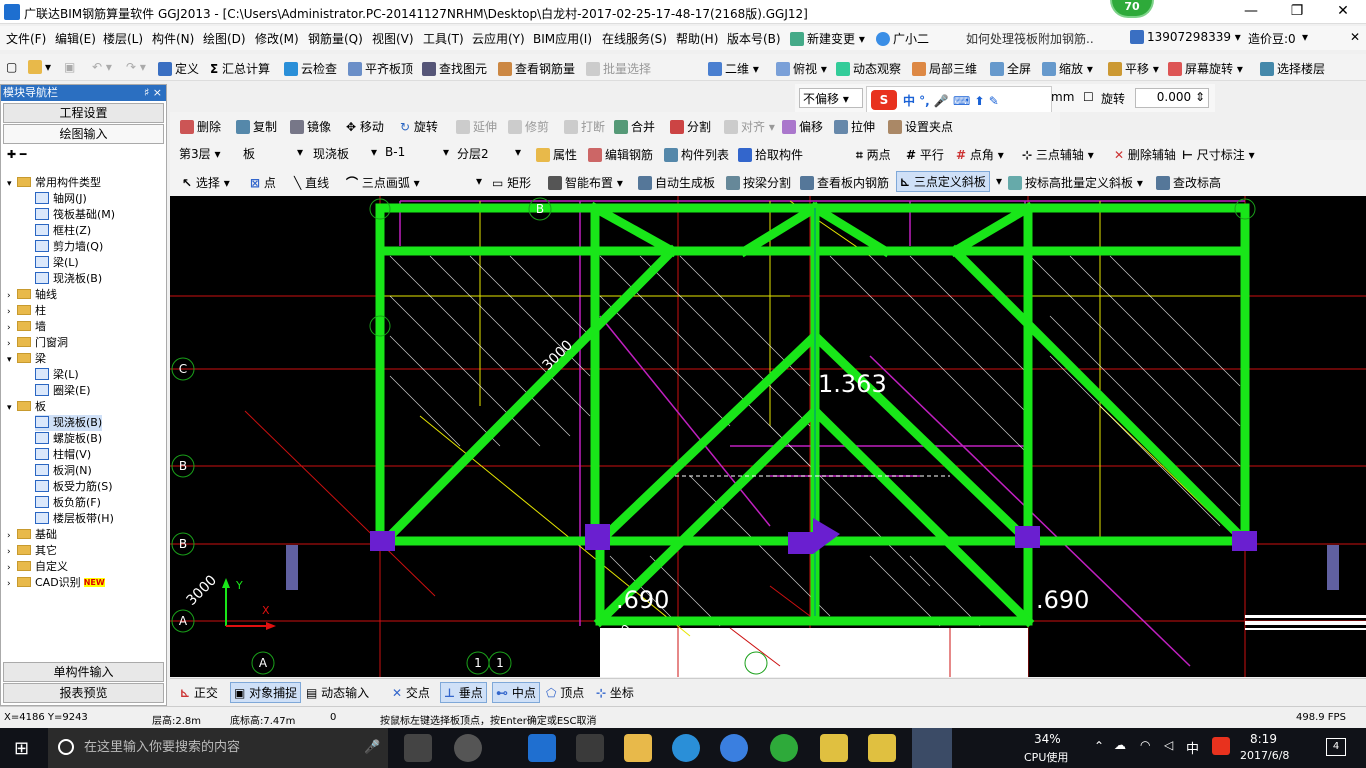 Image resolution: width=1366 pixels, height=768 pixels. Describe the element at coordinates (1192, 747) in the screenshot. I see `ime-indicator: 中` at that location.